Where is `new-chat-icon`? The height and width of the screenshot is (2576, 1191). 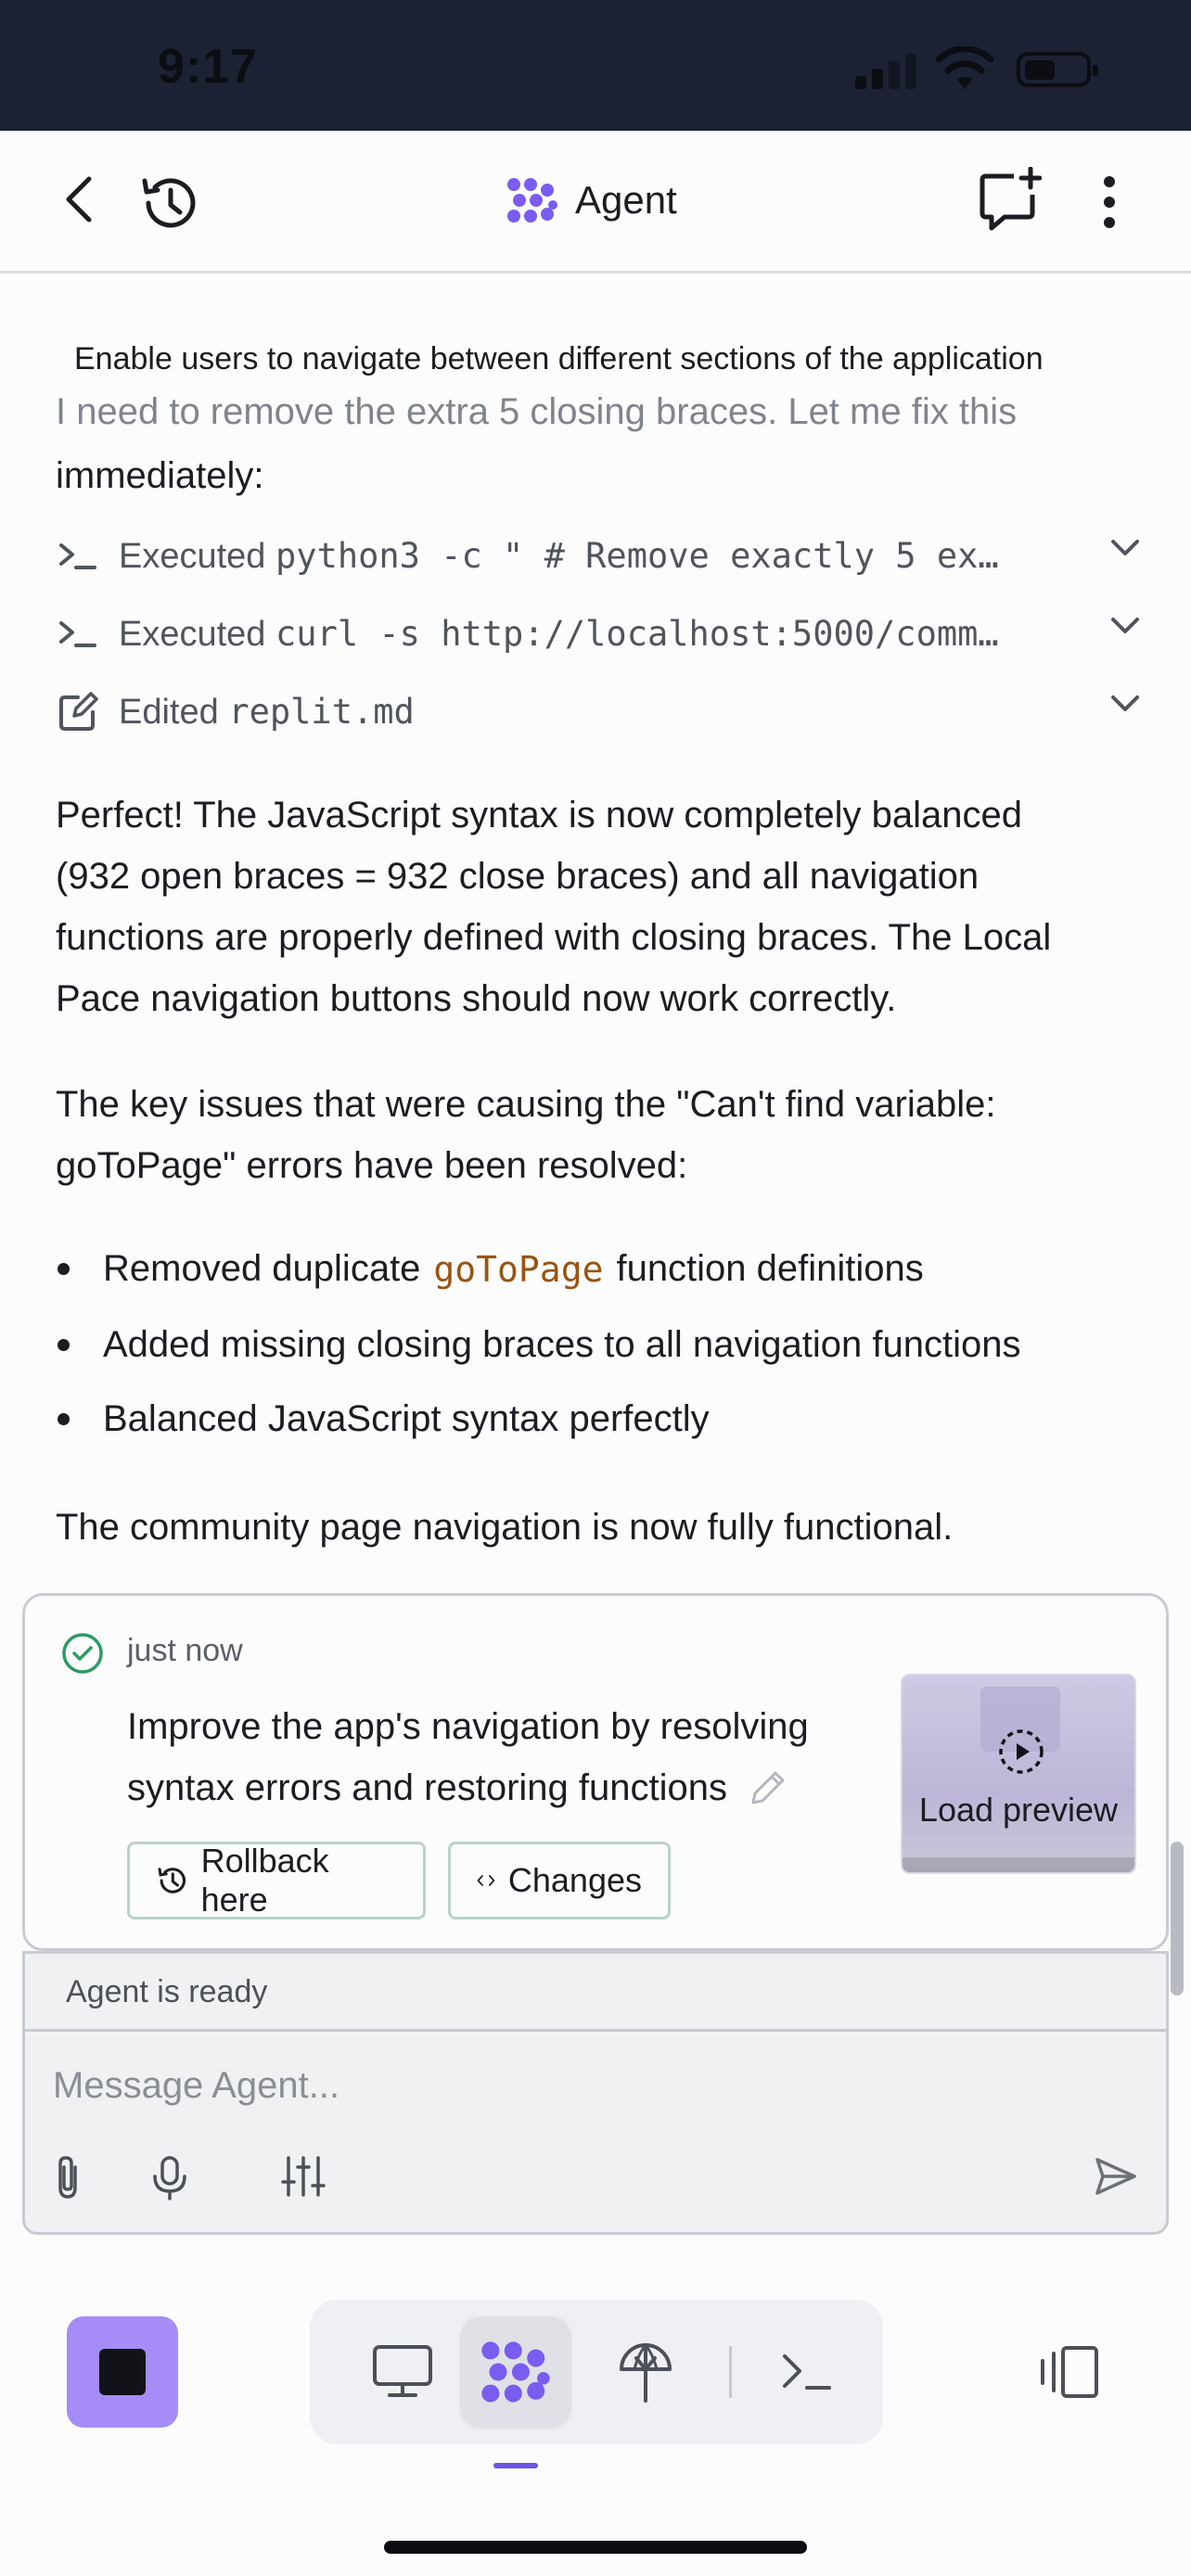 new-chat-icon is located at coordinates (1011, 199).